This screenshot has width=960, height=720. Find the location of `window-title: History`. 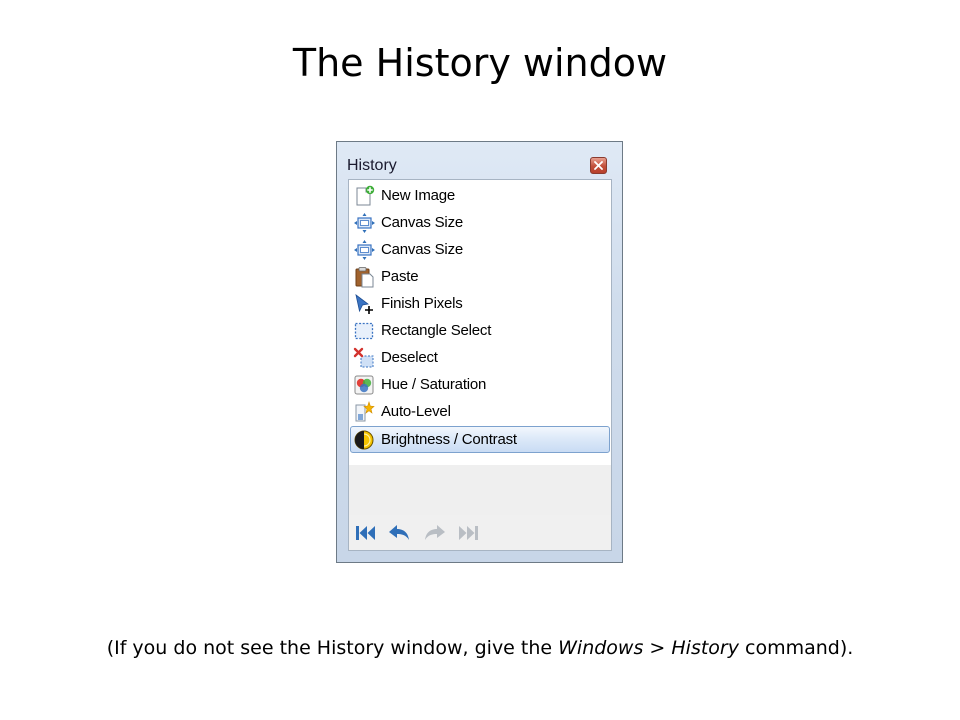

window-title: History is located at coordinates (372, 165).